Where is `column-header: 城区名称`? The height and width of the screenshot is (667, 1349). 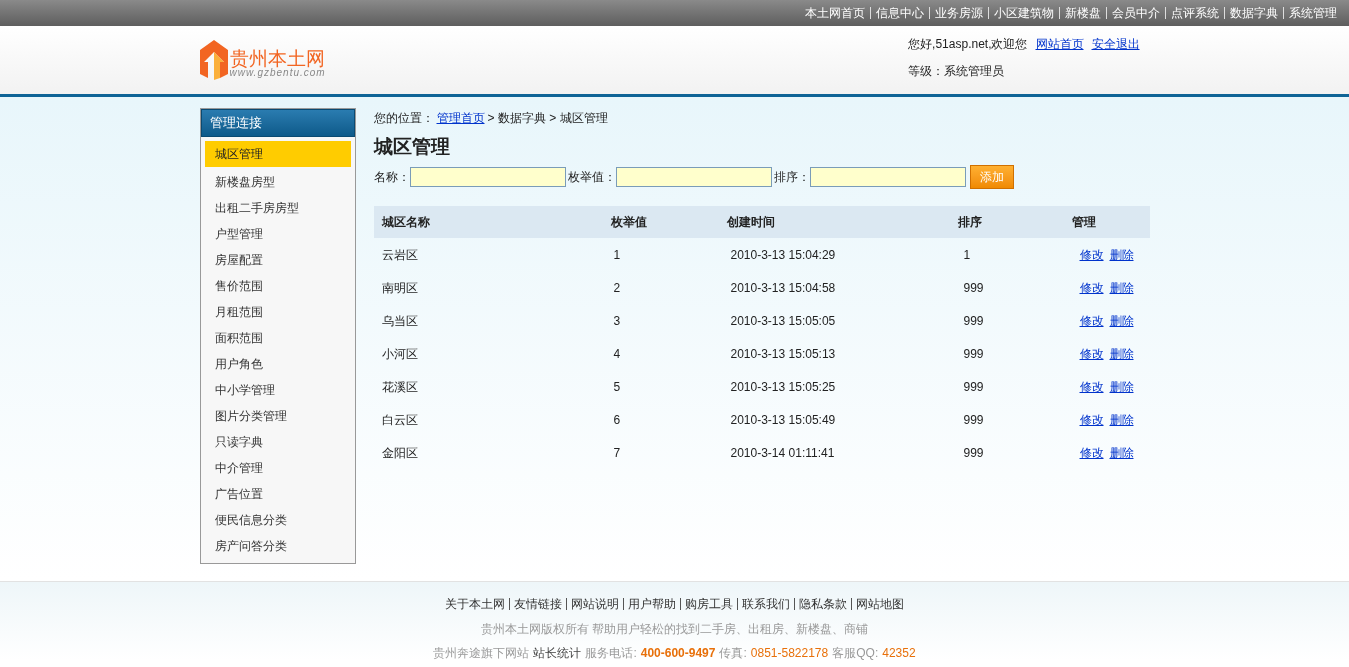 column-header: 城区名称 is located at coordinates (406, 222).